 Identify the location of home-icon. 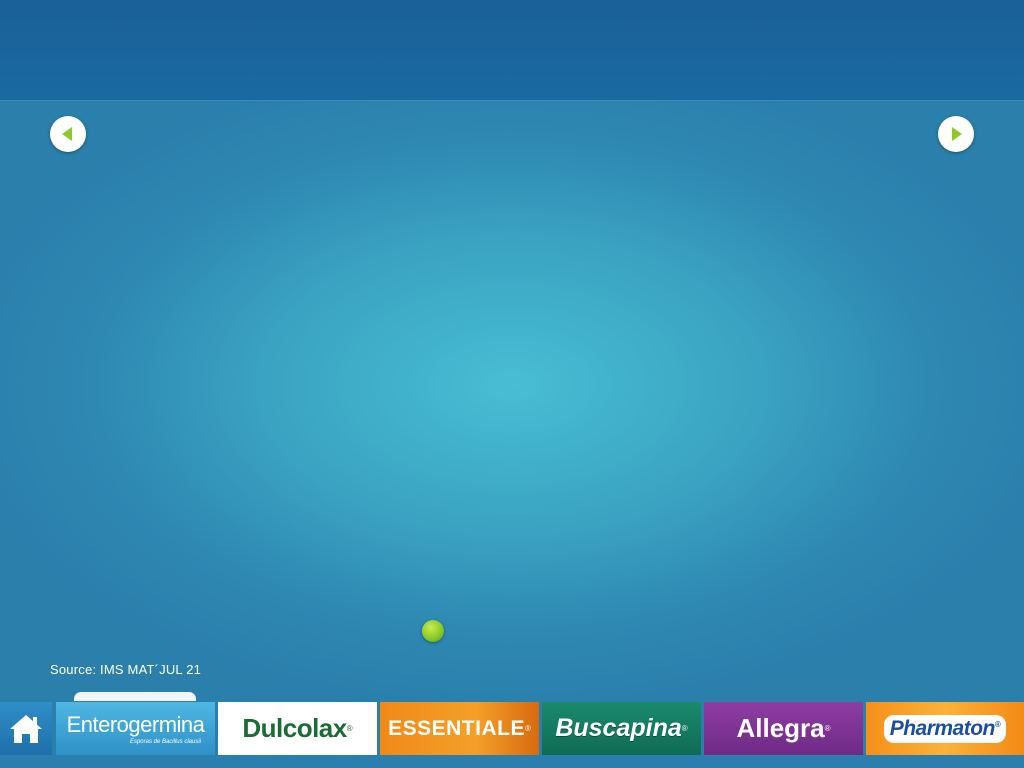
(26, 728).